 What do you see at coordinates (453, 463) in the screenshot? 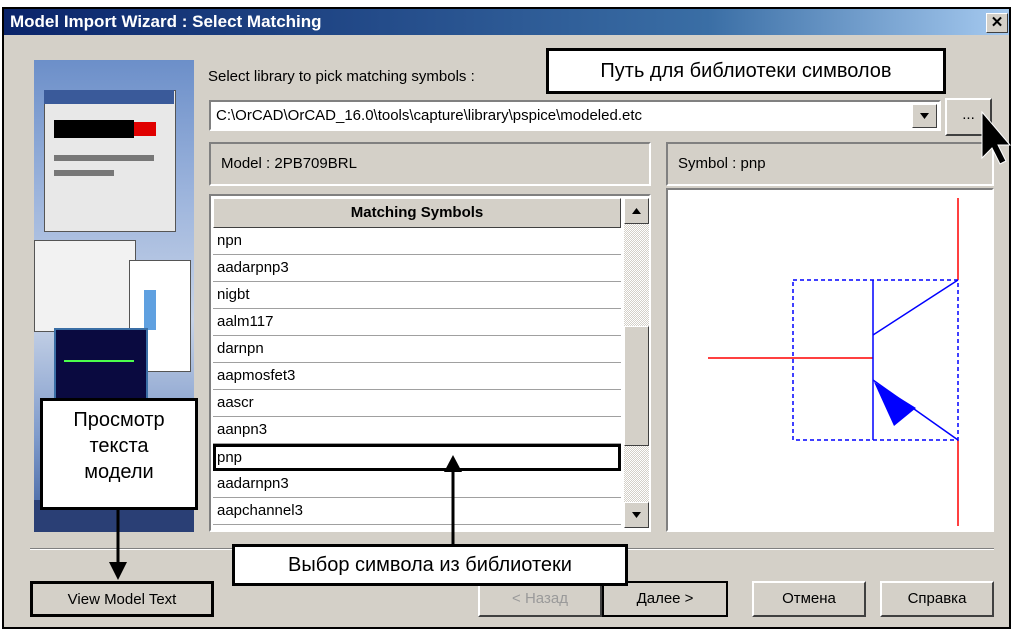
I see `arrow-up-icon` at bounding box center [453, 463].